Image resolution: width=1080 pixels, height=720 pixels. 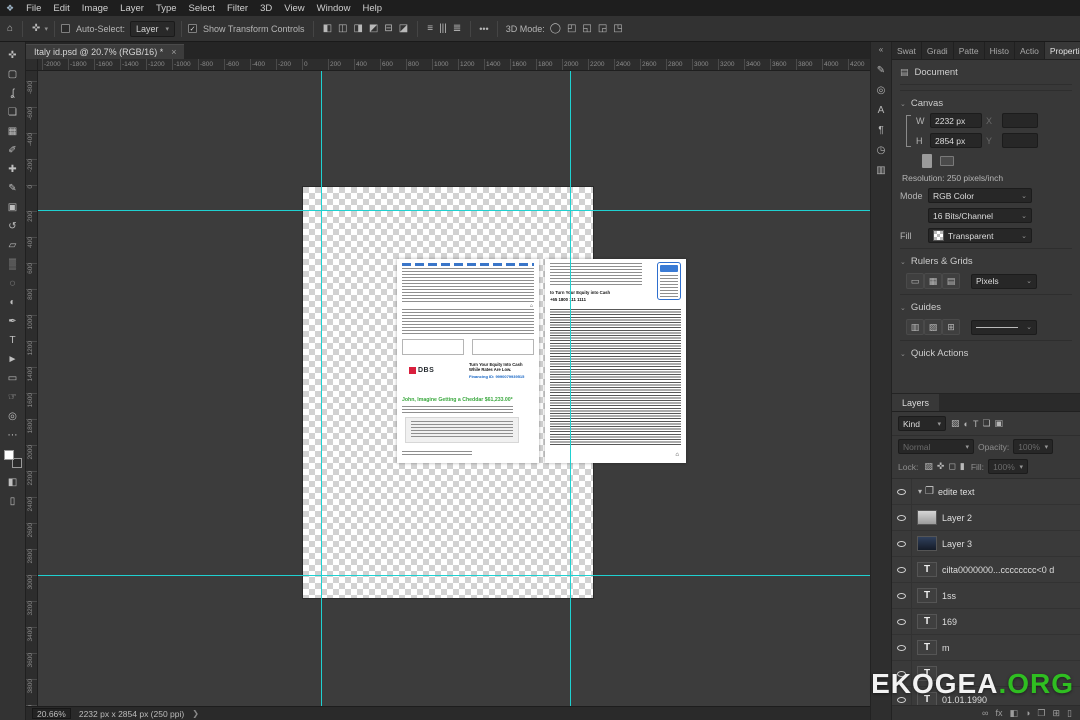 I want to click on gradient-tool: ▒, so click(x=13, y=264).